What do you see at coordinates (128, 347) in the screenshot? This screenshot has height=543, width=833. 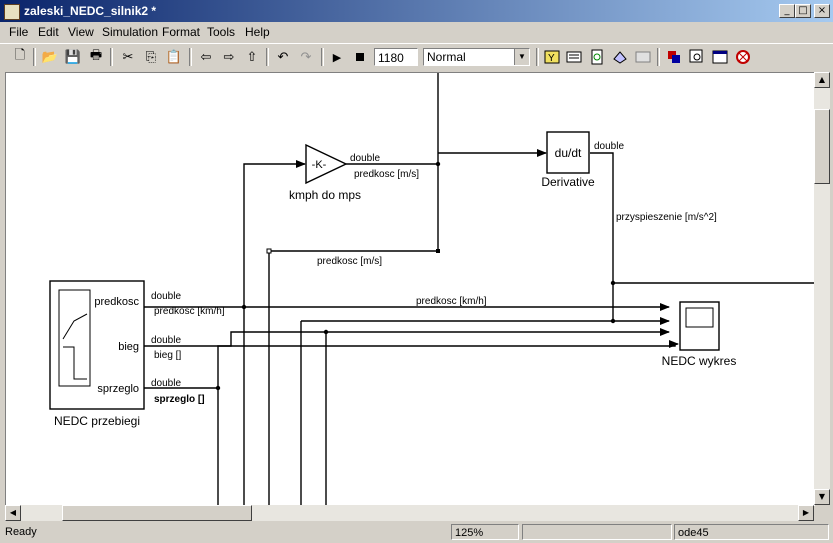 I see `port-bieg-label: bieg` at bounding box center [128, 347].